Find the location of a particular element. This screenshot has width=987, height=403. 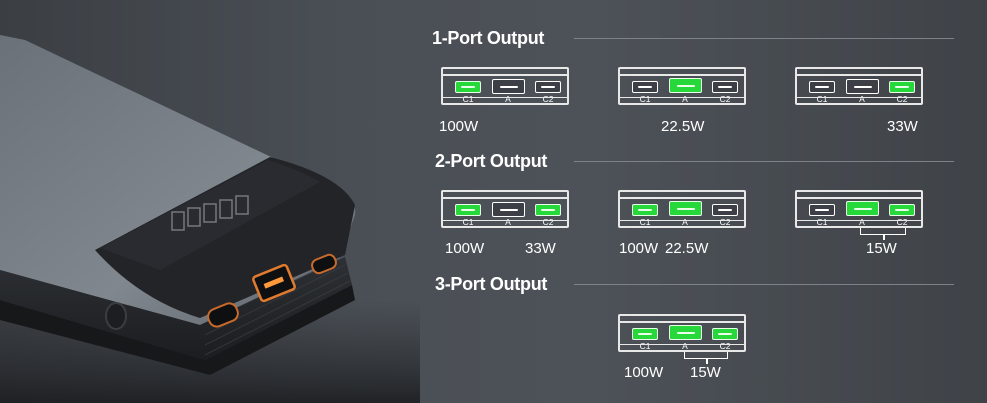

port-diagram-all-active: C1 A C2 is located at coordinates (682, 333).